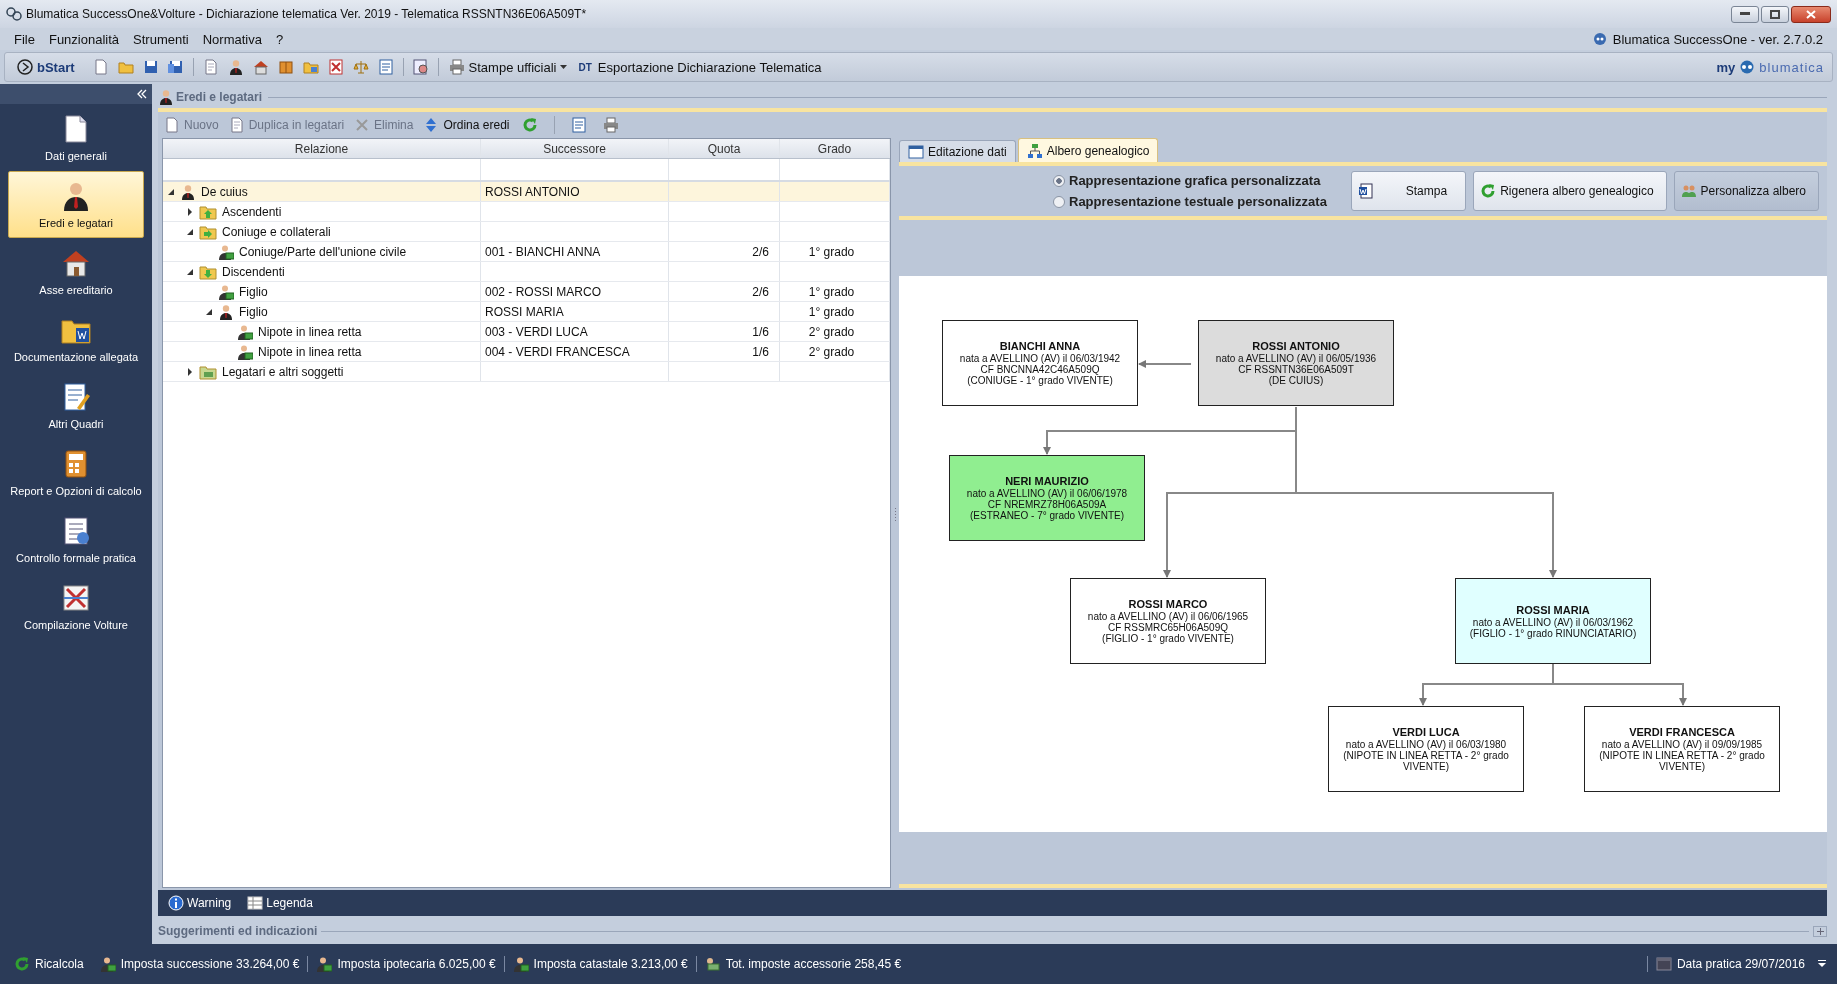 The width and height of the screenshot is (1837, 984). Describe the element at coordinates (1046, 515) in the screenshot. I see `person-detail: (ESTRANEO - 7° grado VIVENTE)` at that location.